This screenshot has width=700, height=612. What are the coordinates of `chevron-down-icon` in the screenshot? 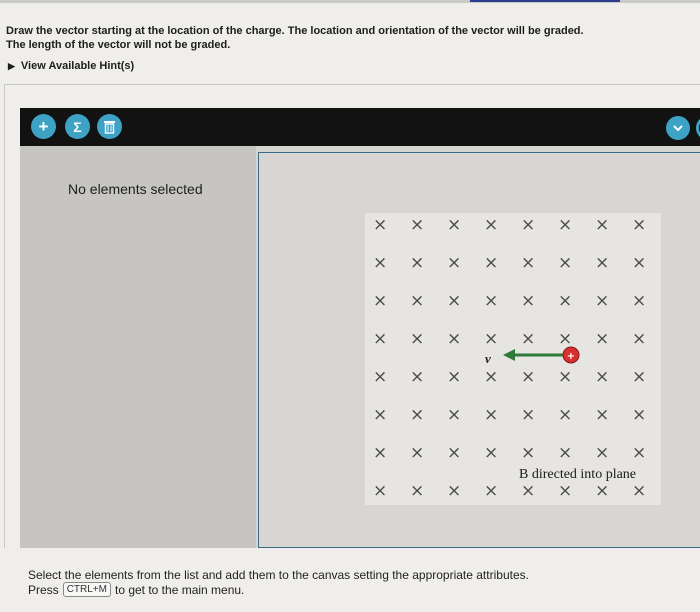 It's located at (678, 128).